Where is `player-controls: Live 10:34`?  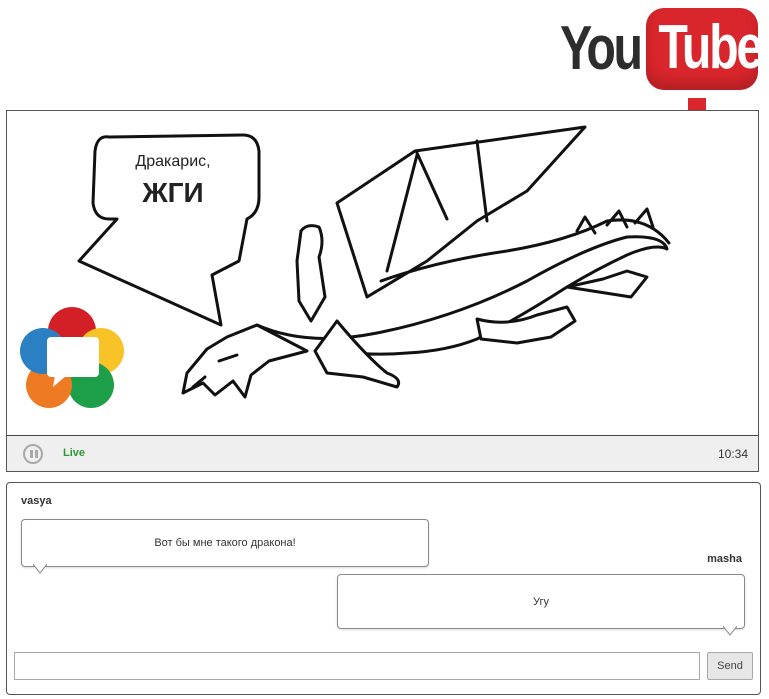
player-controls: Live 10:34 is located at coordinates (382, 453).